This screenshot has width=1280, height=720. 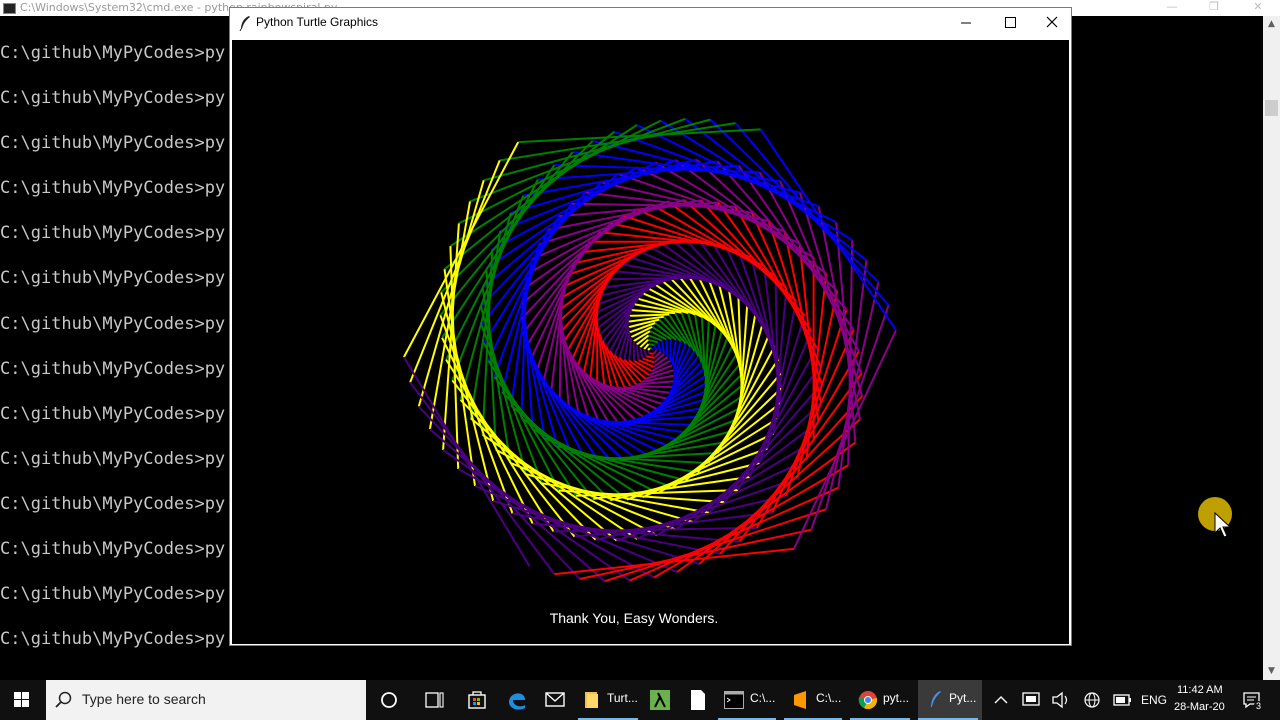 What do you see at coordinates (698, 700) in the screenshot?
I see `document-icon` at bounding box center [698, 700].